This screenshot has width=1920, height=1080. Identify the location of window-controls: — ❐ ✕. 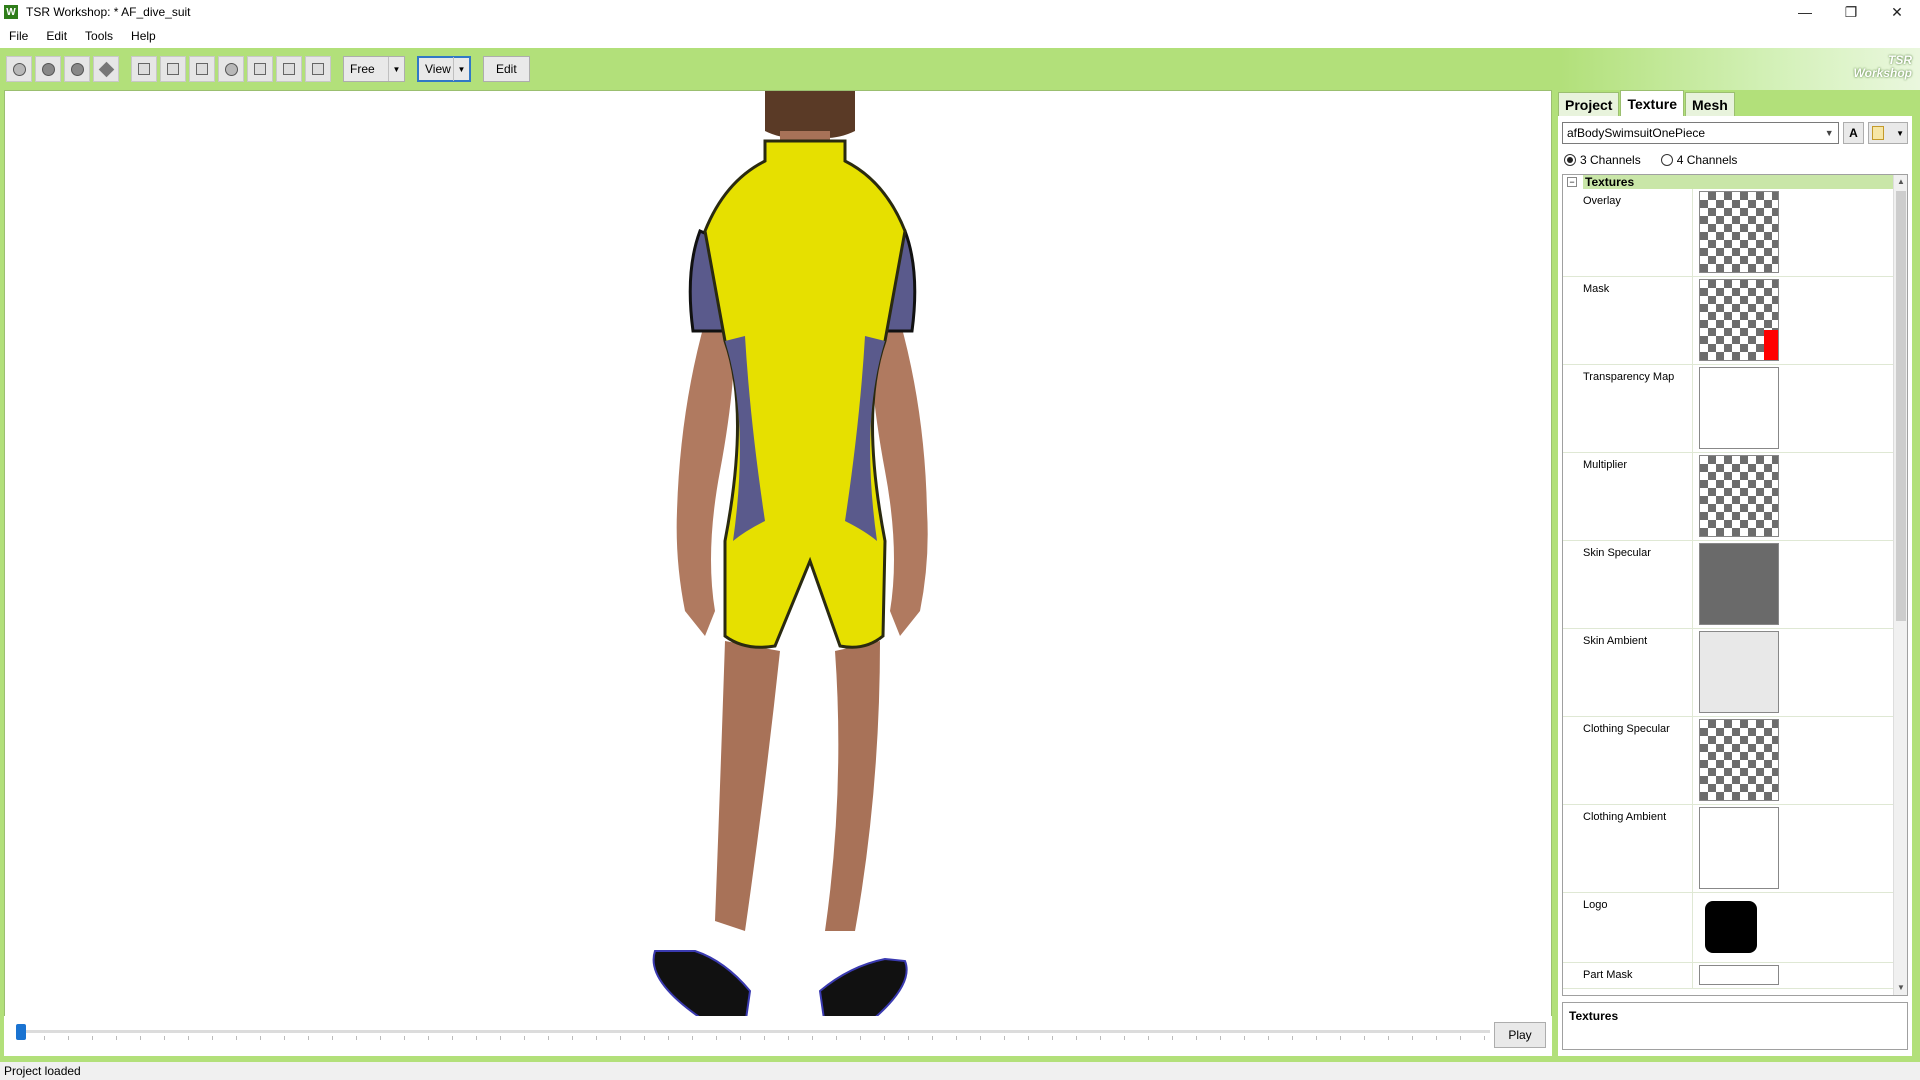
(1851, 12).